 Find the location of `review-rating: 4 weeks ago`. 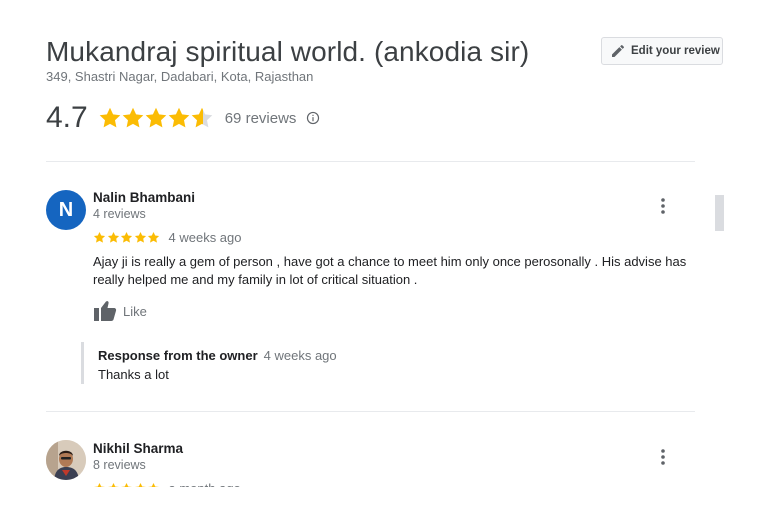

review-rating: 4 weeks ago is located at coordinates (167, 237).